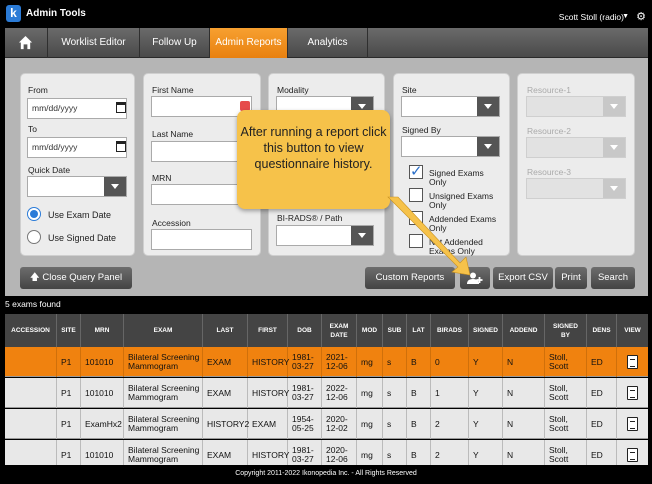 This screenshot has height=484, width=652. Describe the element at coordinates (77, 147) in the screenshot. I see `to-date-input: mm/dd/yyyy` at that location.